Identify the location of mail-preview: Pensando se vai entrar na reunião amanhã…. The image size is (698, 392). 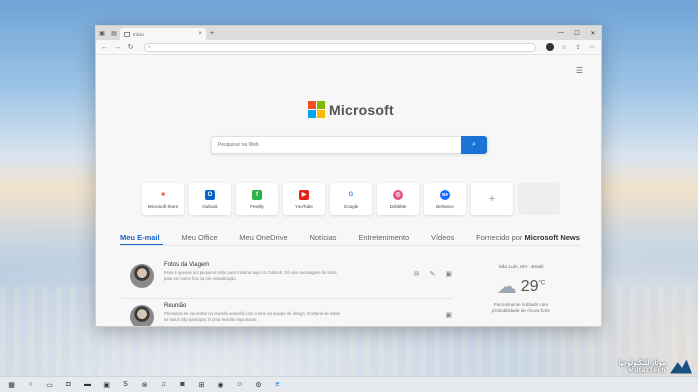
(252, 316).